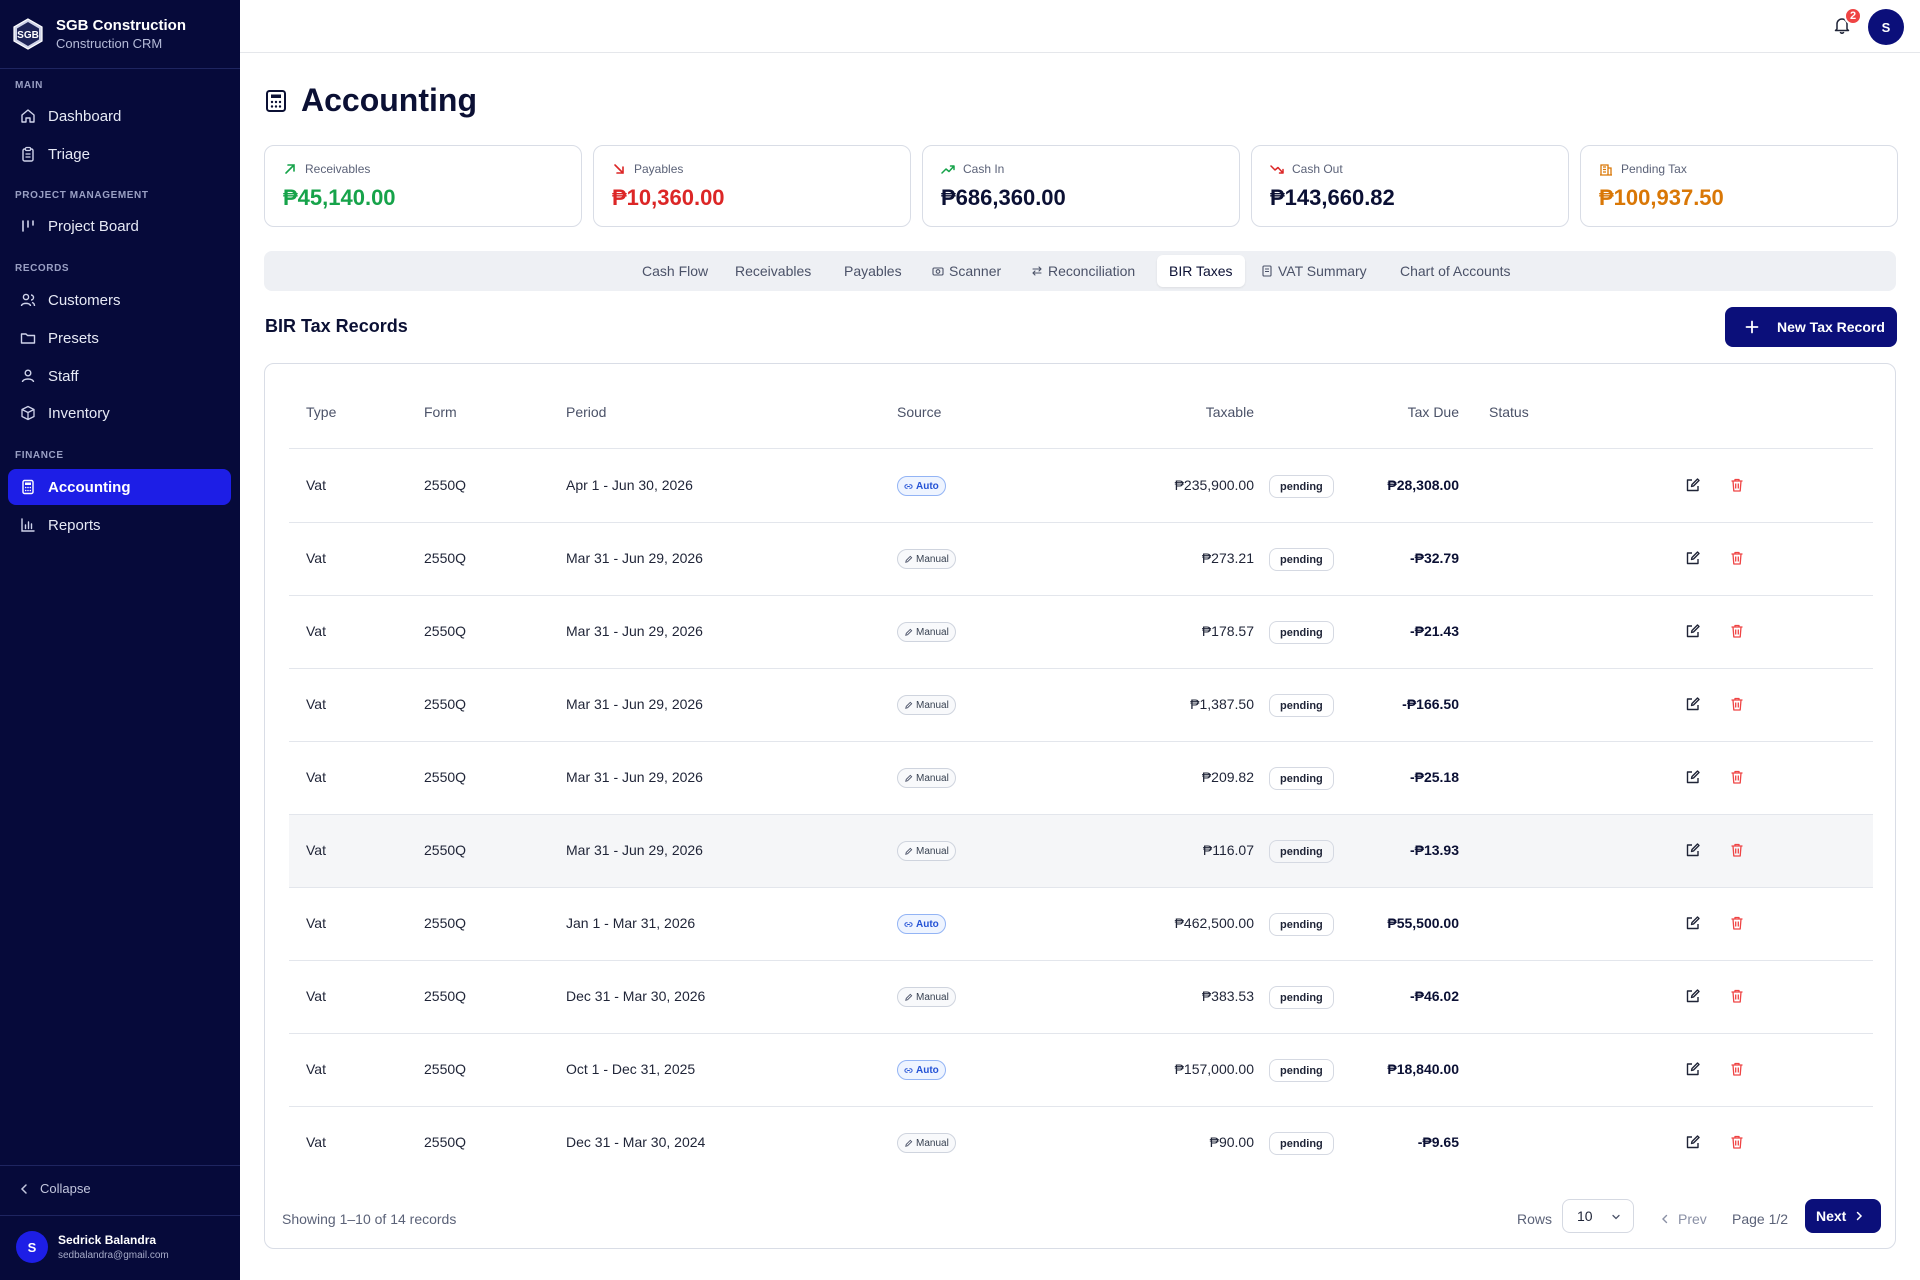  Describe the element at coordinates (586, 412) in the screenshot. I see `column-header-period: Period` at that location.